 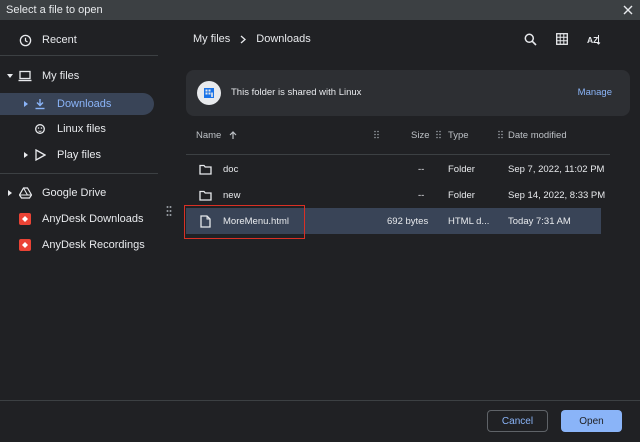 I want to click on file-list-header: Name Size Type Date modified, so click(x=396, y=141).